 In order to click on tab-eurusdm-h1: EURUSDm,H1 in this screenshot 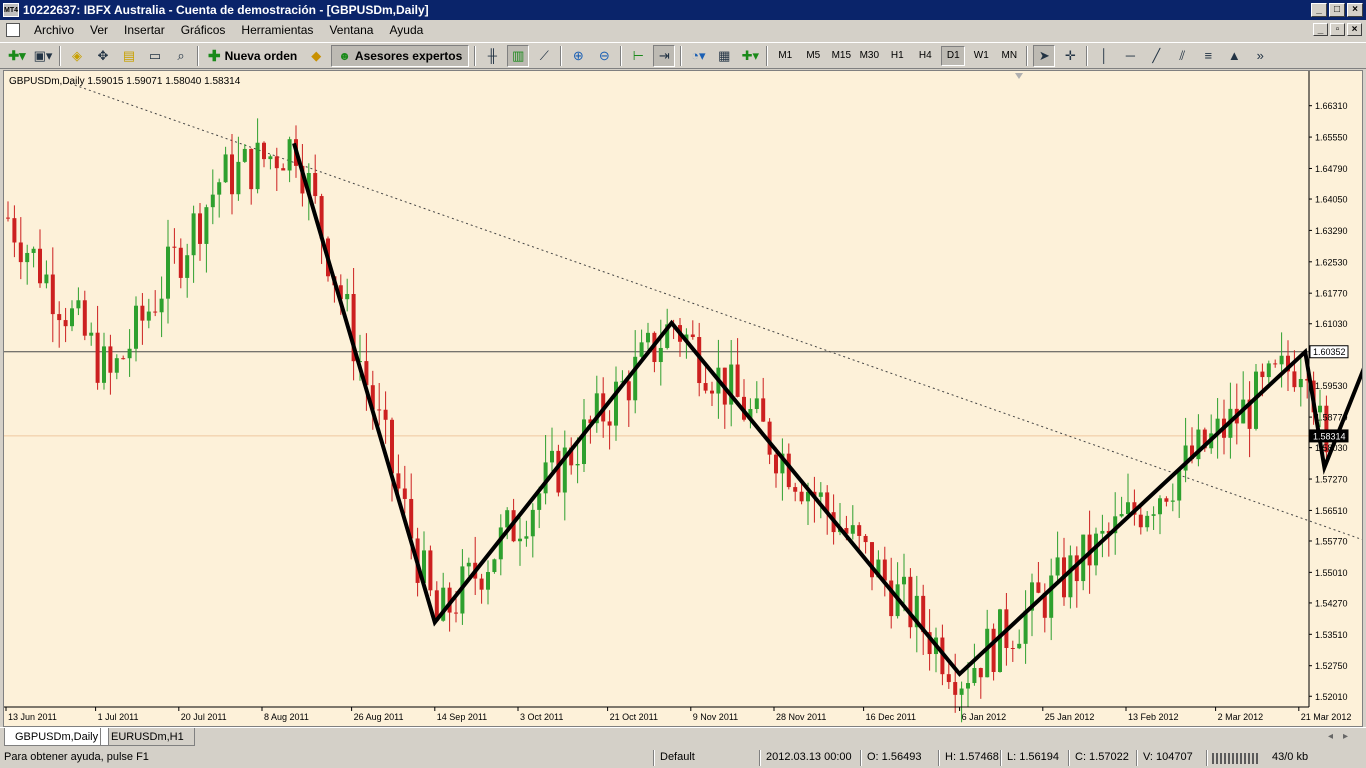, I will do `click(147, 737)`.